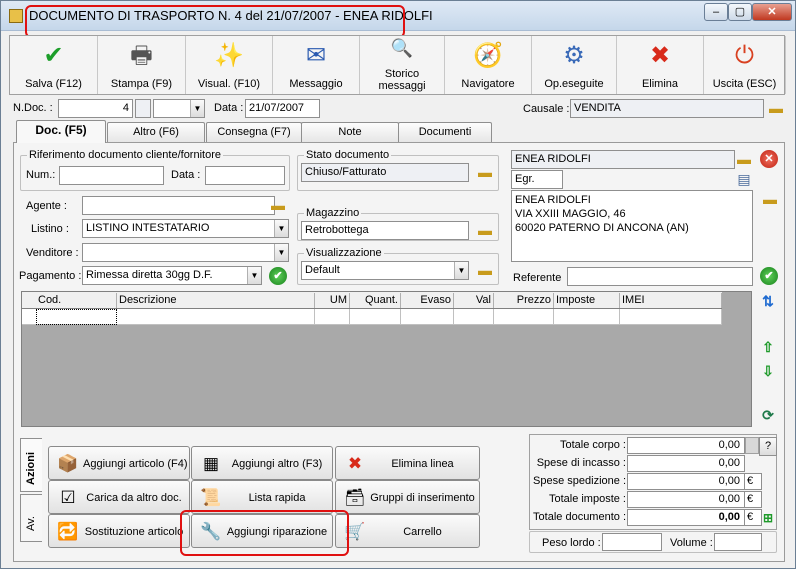  I want to click on peso-label: Peso lordo :, so click(571, 543).